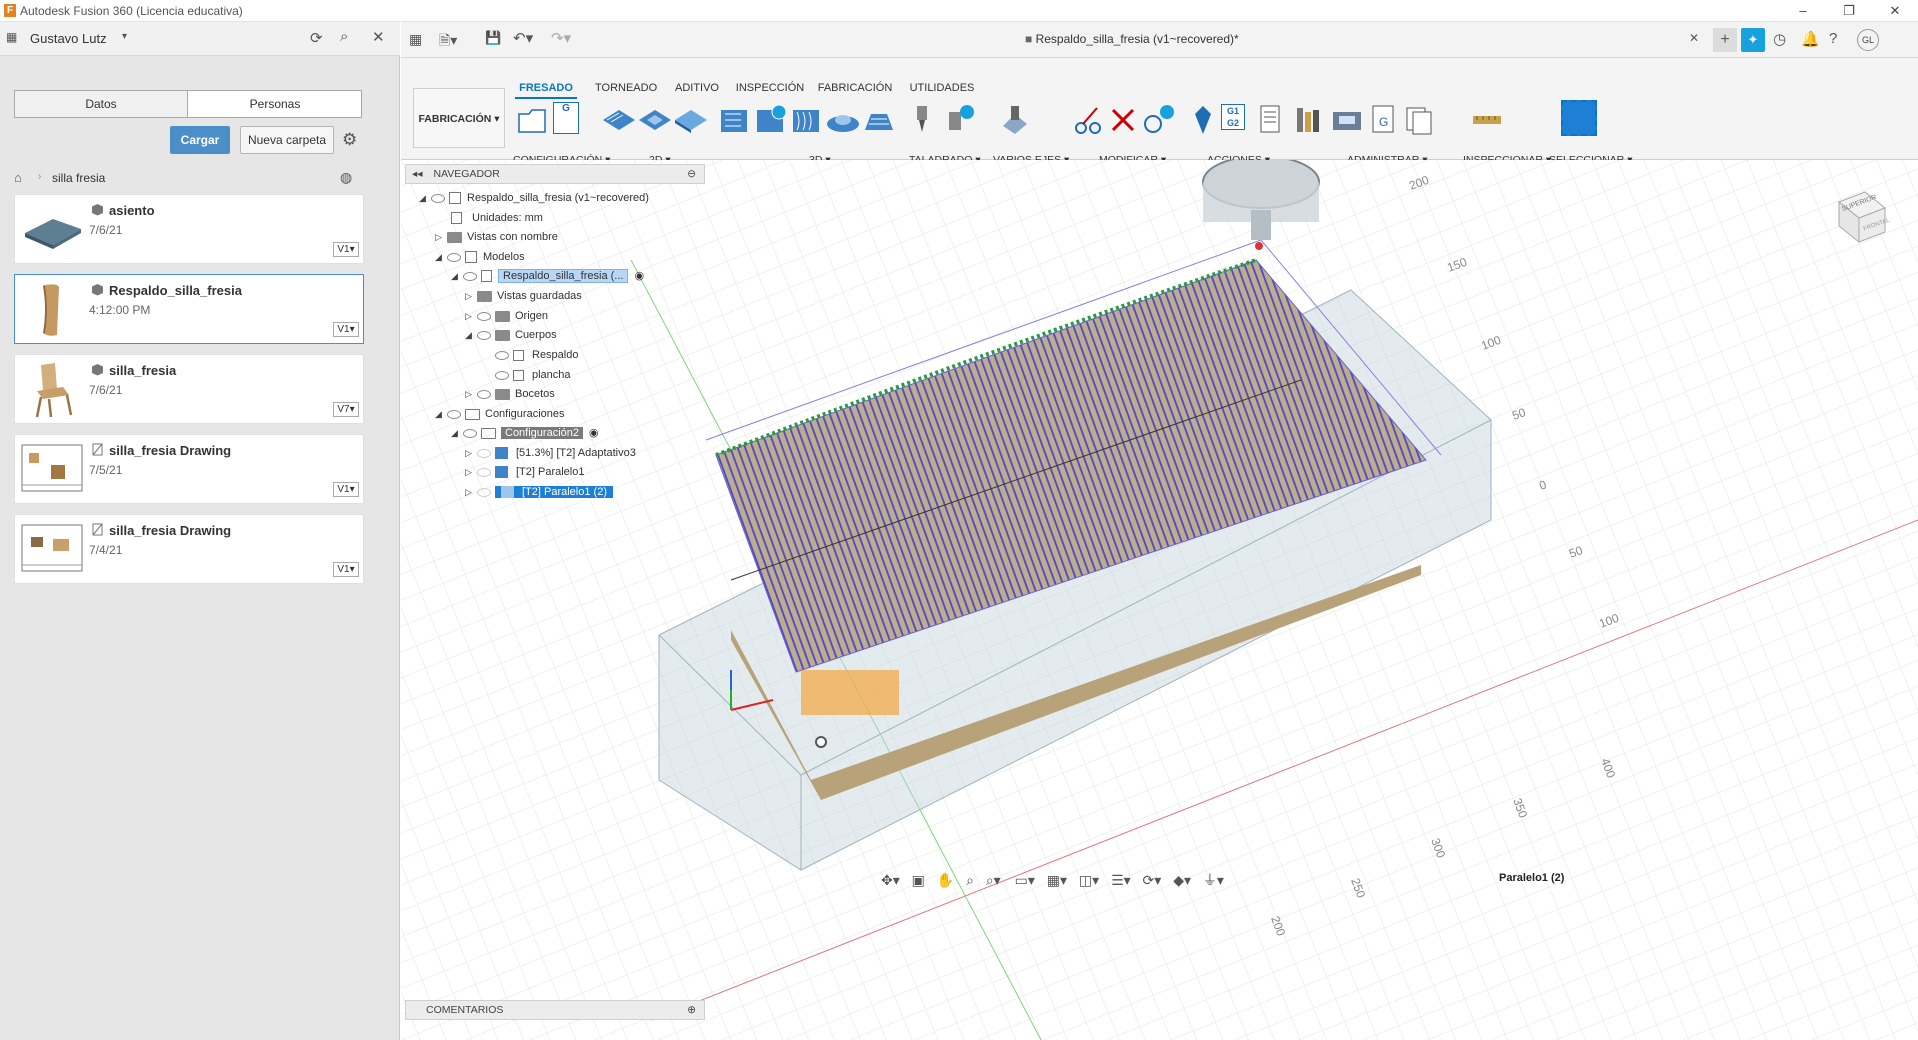  What do you see at coordinates (1182, 880) in the screenshot?
I see `visual-style-icon: ◆▾` at bounding box center [1182, 880].